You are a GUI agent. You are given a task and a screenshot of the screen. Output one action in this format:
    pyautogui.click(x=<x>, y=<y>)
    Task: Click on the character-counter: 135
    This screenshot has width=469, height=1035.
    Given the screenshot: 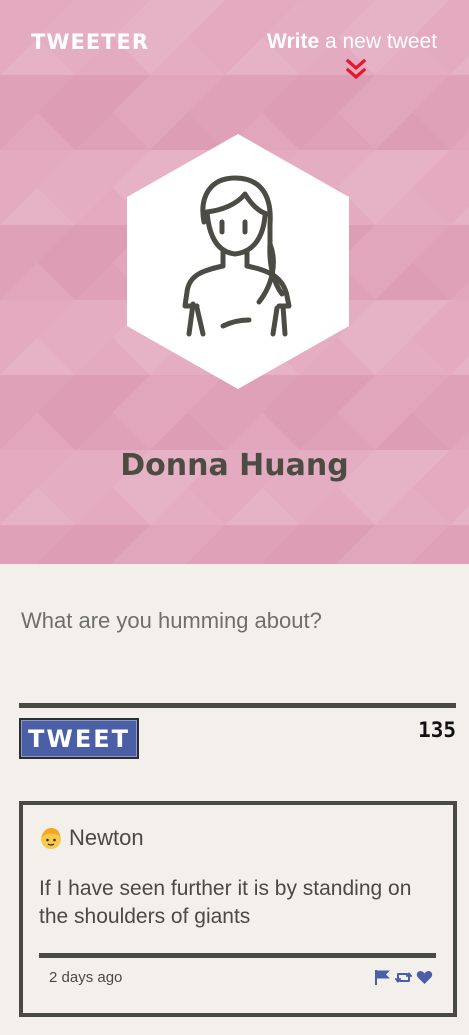 What is the action you would take?
    pyautogui.click(x=437, y=730)
    